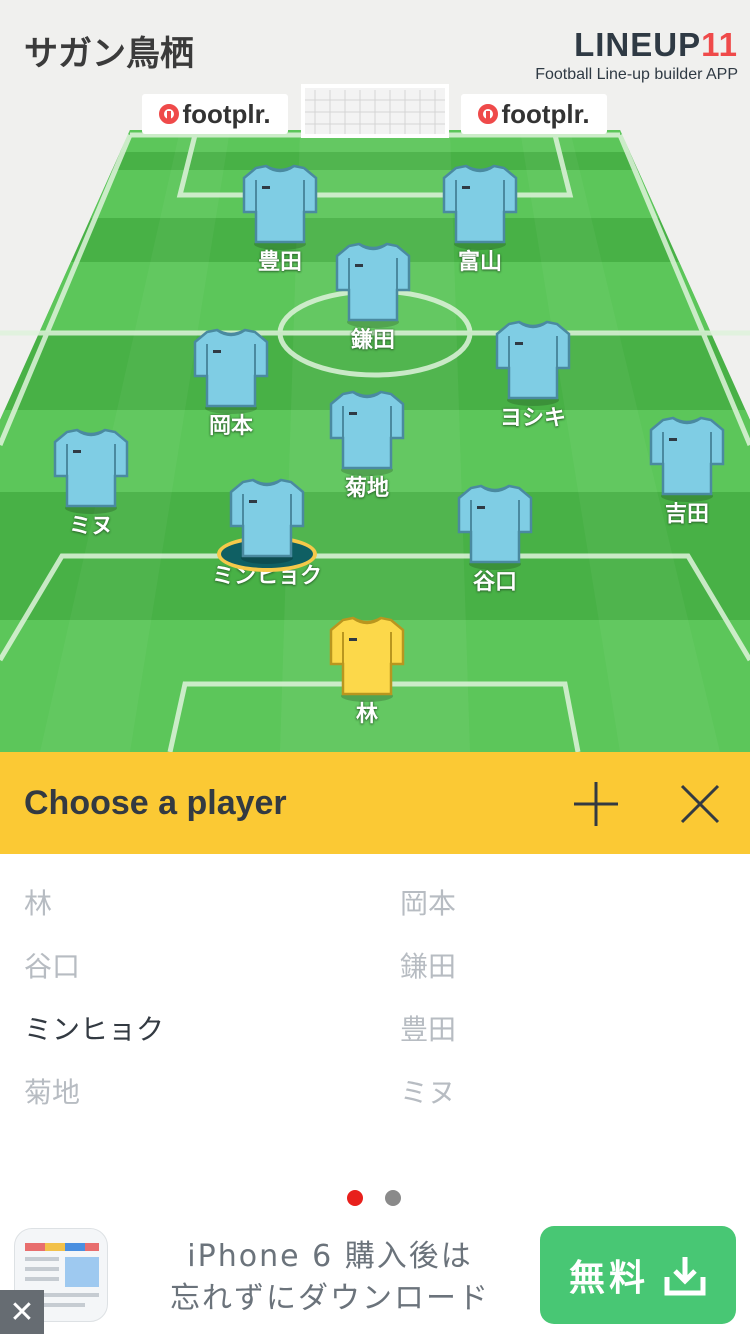 This screenshot has height=1334, width=750. What do you see at coordinates (330, 1256) in the screenshot?
I see `ad-line-1: iPhone 6 購入後は` at bounding box center [330, 1256].